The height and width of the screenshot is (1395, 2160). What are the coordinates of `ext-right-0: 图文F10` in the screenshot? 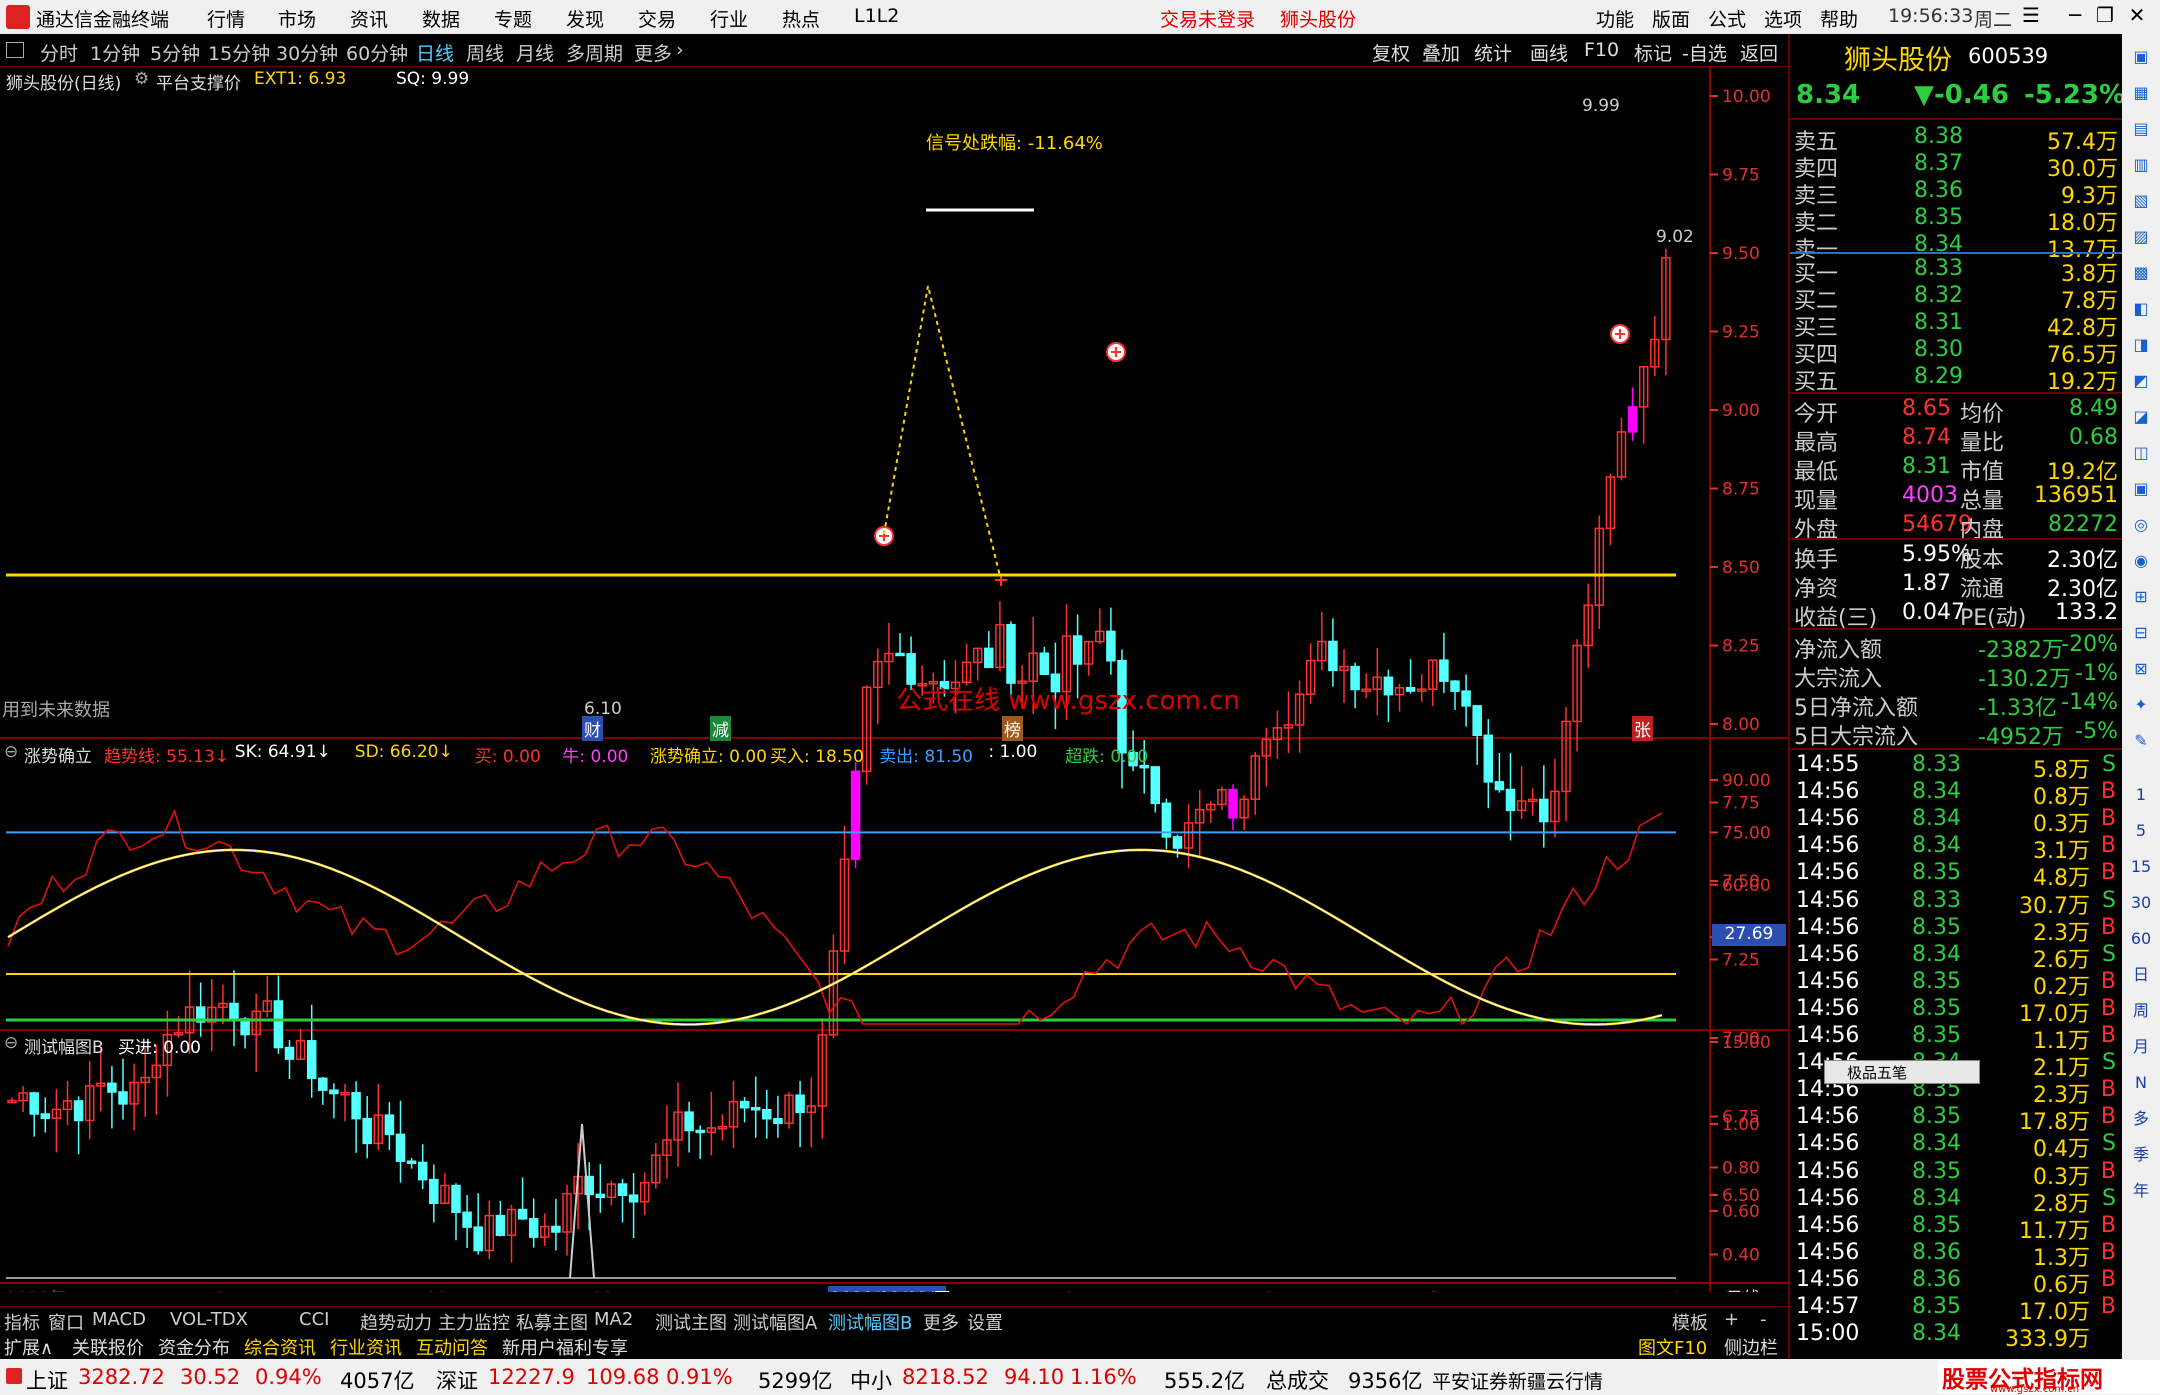 It's located at (1672, 1347).